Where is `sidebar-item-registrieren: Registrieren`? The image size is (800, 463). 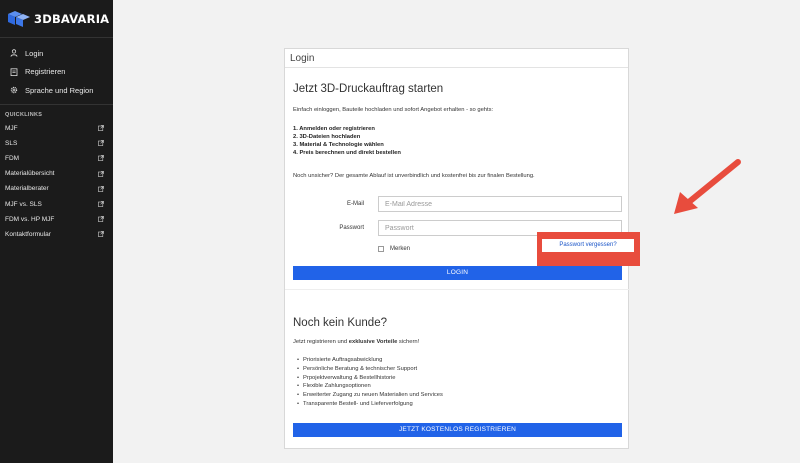 sidebar-item-registrieren: Registrieren is located at coordinates (56, 72).